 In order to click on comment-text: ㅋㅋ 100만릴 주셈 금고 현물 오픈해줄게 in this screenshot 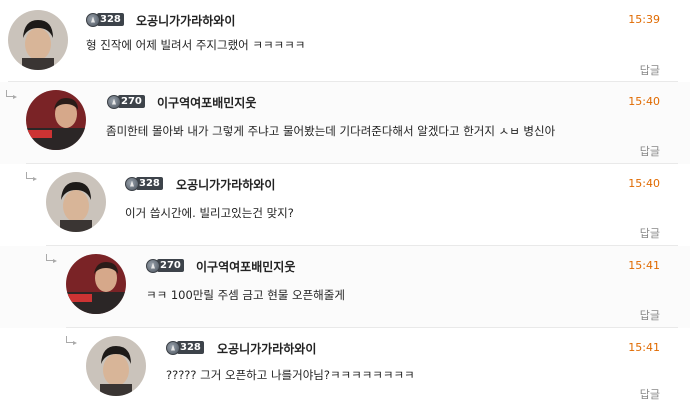, I will do `click(245, 295)`.